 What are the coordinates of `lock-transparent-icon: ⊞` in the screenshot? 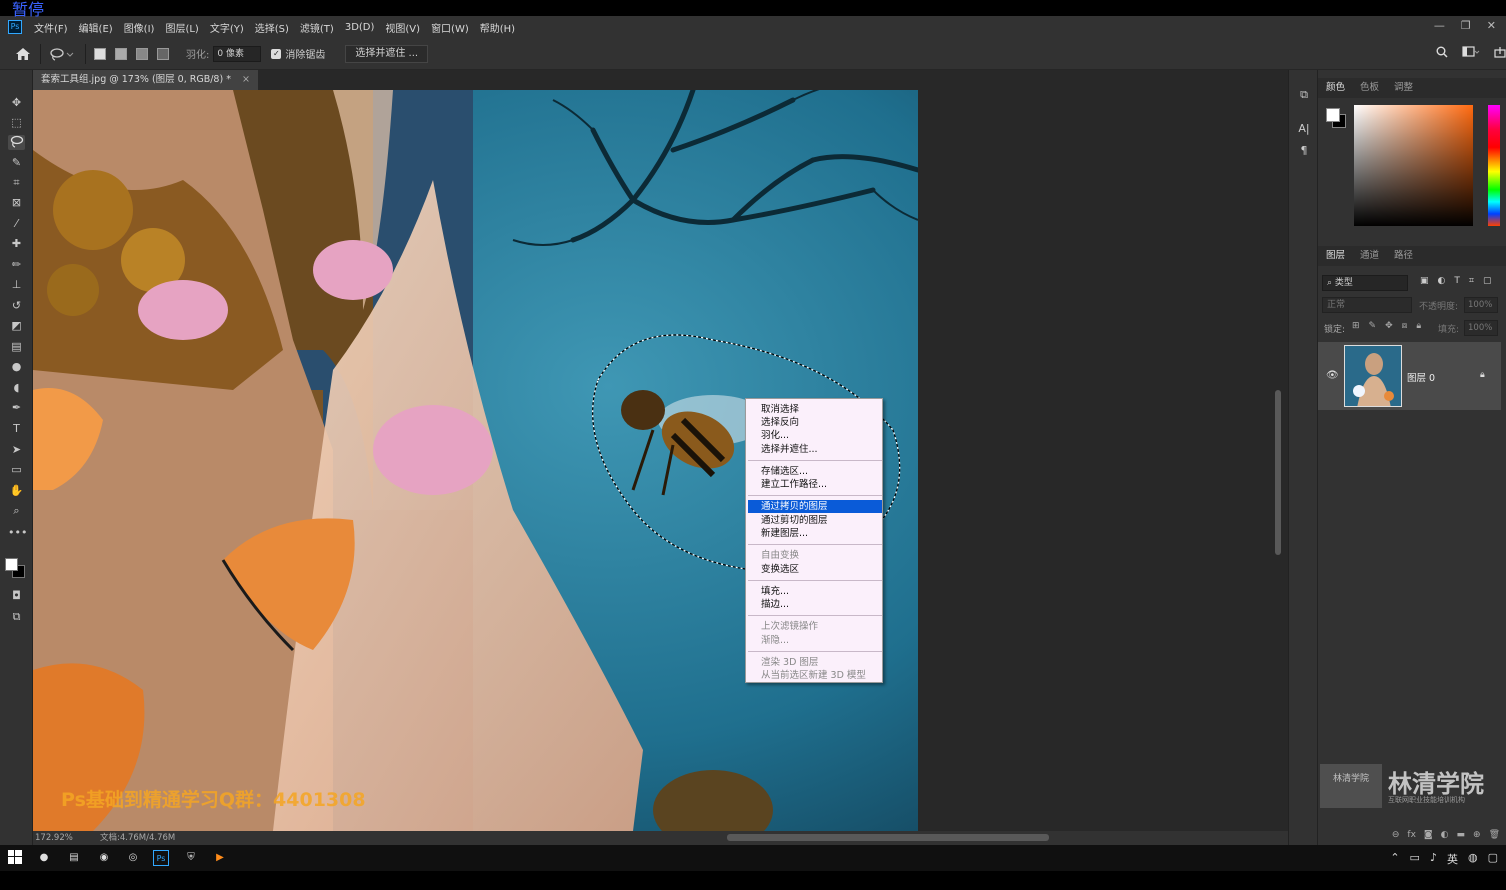 It's located at (1356, 326).